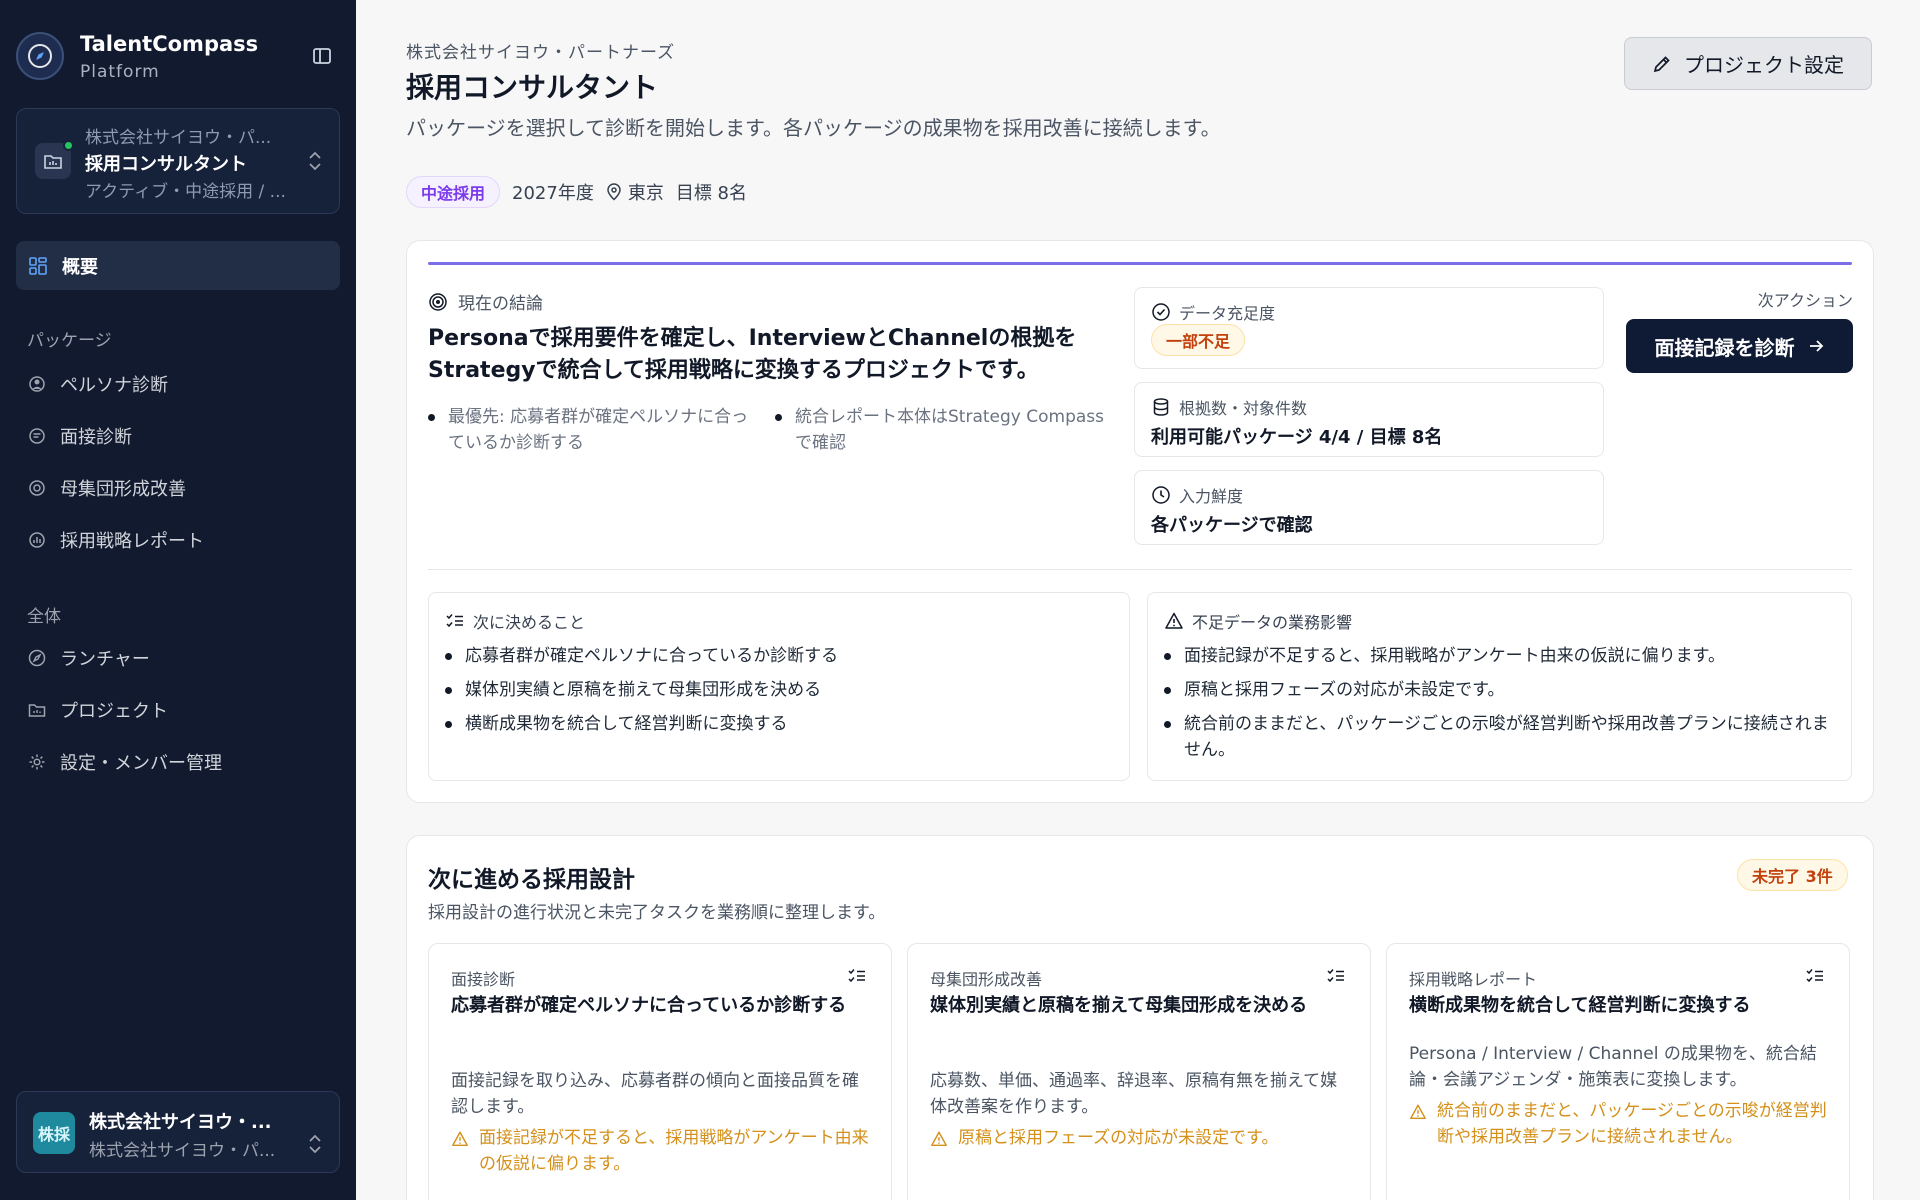 The height and width of the screenshot is (1200, 1920). I want to click on brand-subtitle: Platform, so click(120, 72).